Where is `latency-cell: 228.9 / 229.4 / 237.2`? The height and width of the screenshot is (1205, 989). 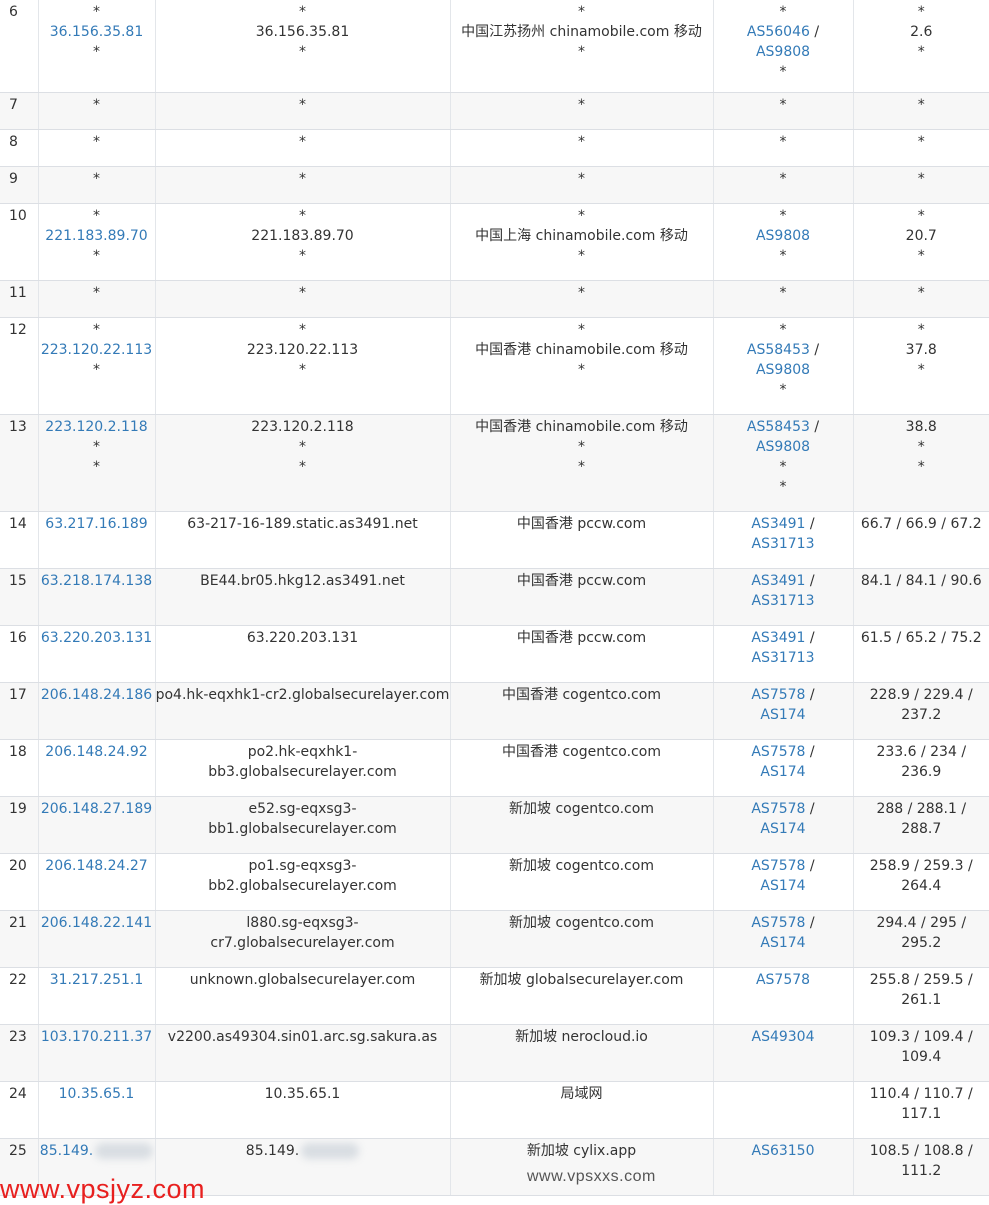
latency-cell: 228.9 / 229.4 / 237.2 is located at coordinates (921, 711).